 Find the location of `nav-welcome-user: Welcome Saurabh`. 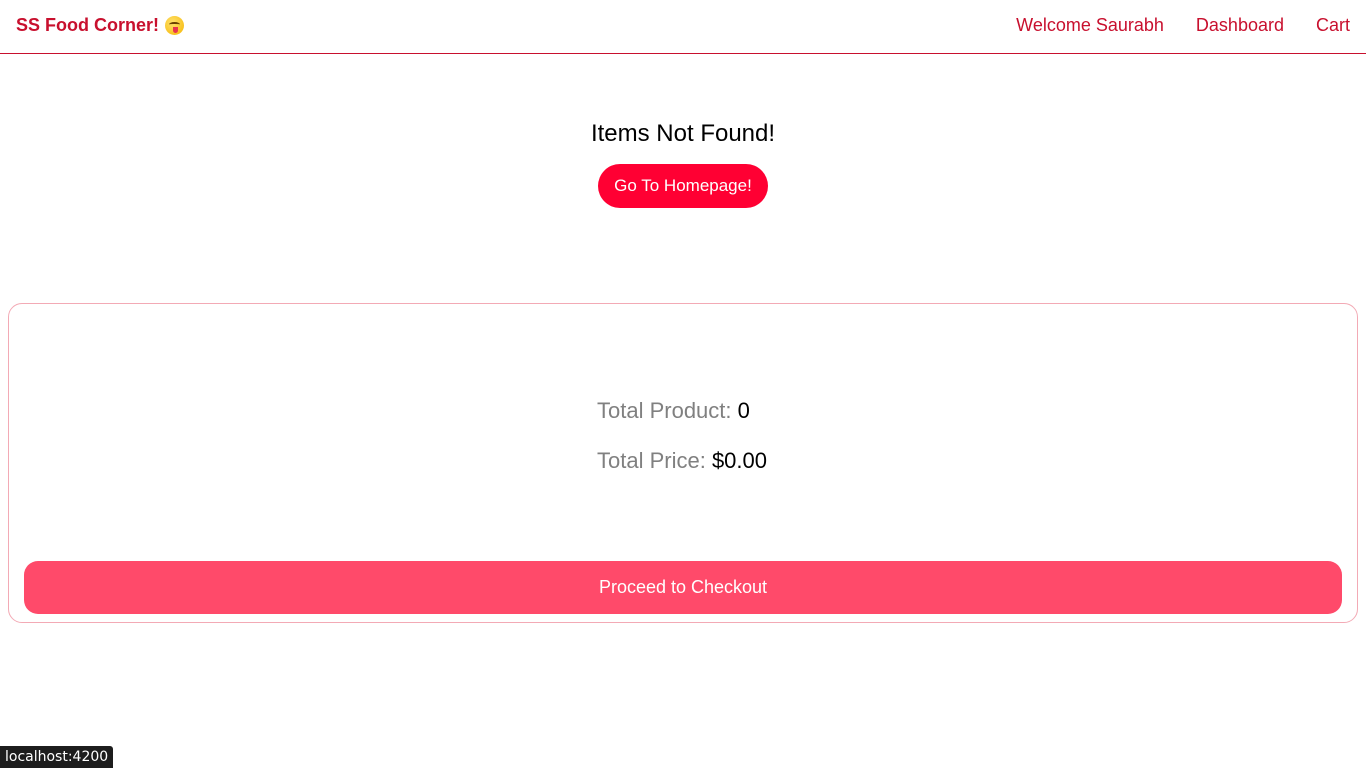

nav-welcome-user: Welcome Saurabh is located at coordinates (1090, 25).